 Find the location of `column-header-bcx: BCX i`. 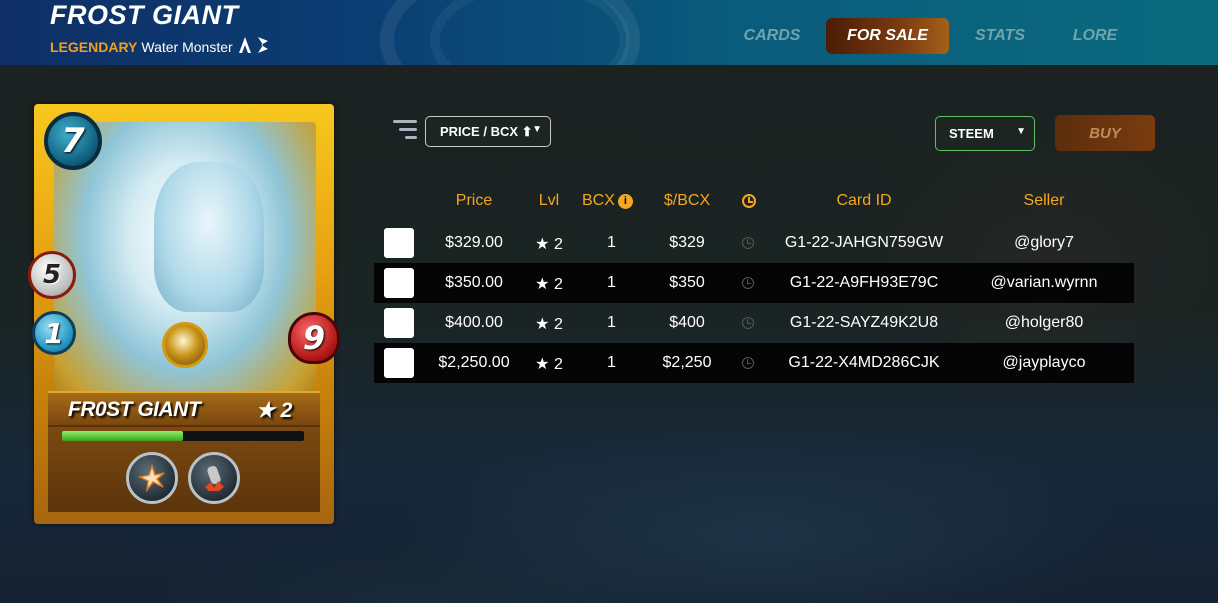

column-header-bcx: BCX i is located at coordinates (610, 201).